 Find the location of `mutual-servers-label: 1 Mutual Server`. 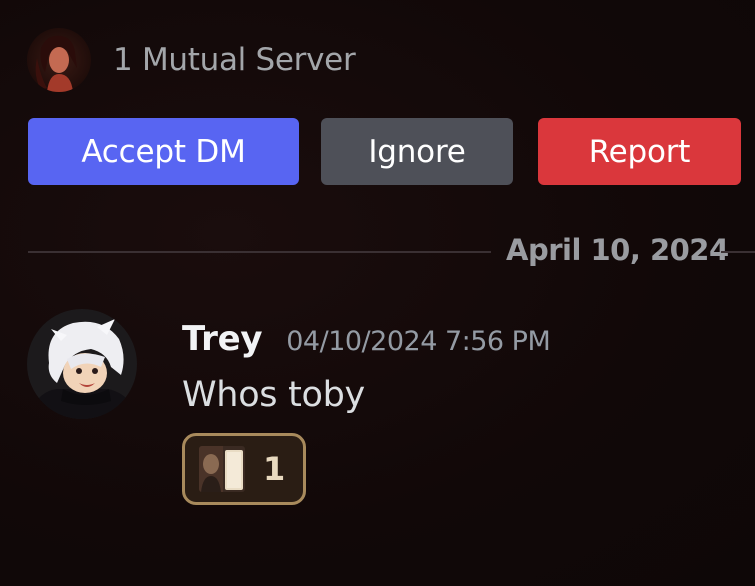

mutual-servers-label: 1 Mutual Server is located at coordinates (234, 60).